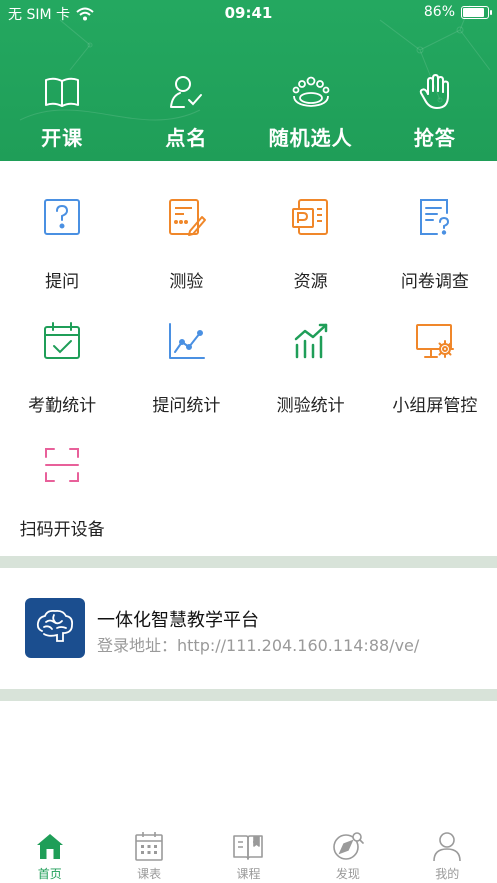 The width and height of the screenshot is (497, 883). I want to click on tab-bar: 首页 课表 课程 发现 我的, so click(248, 853).